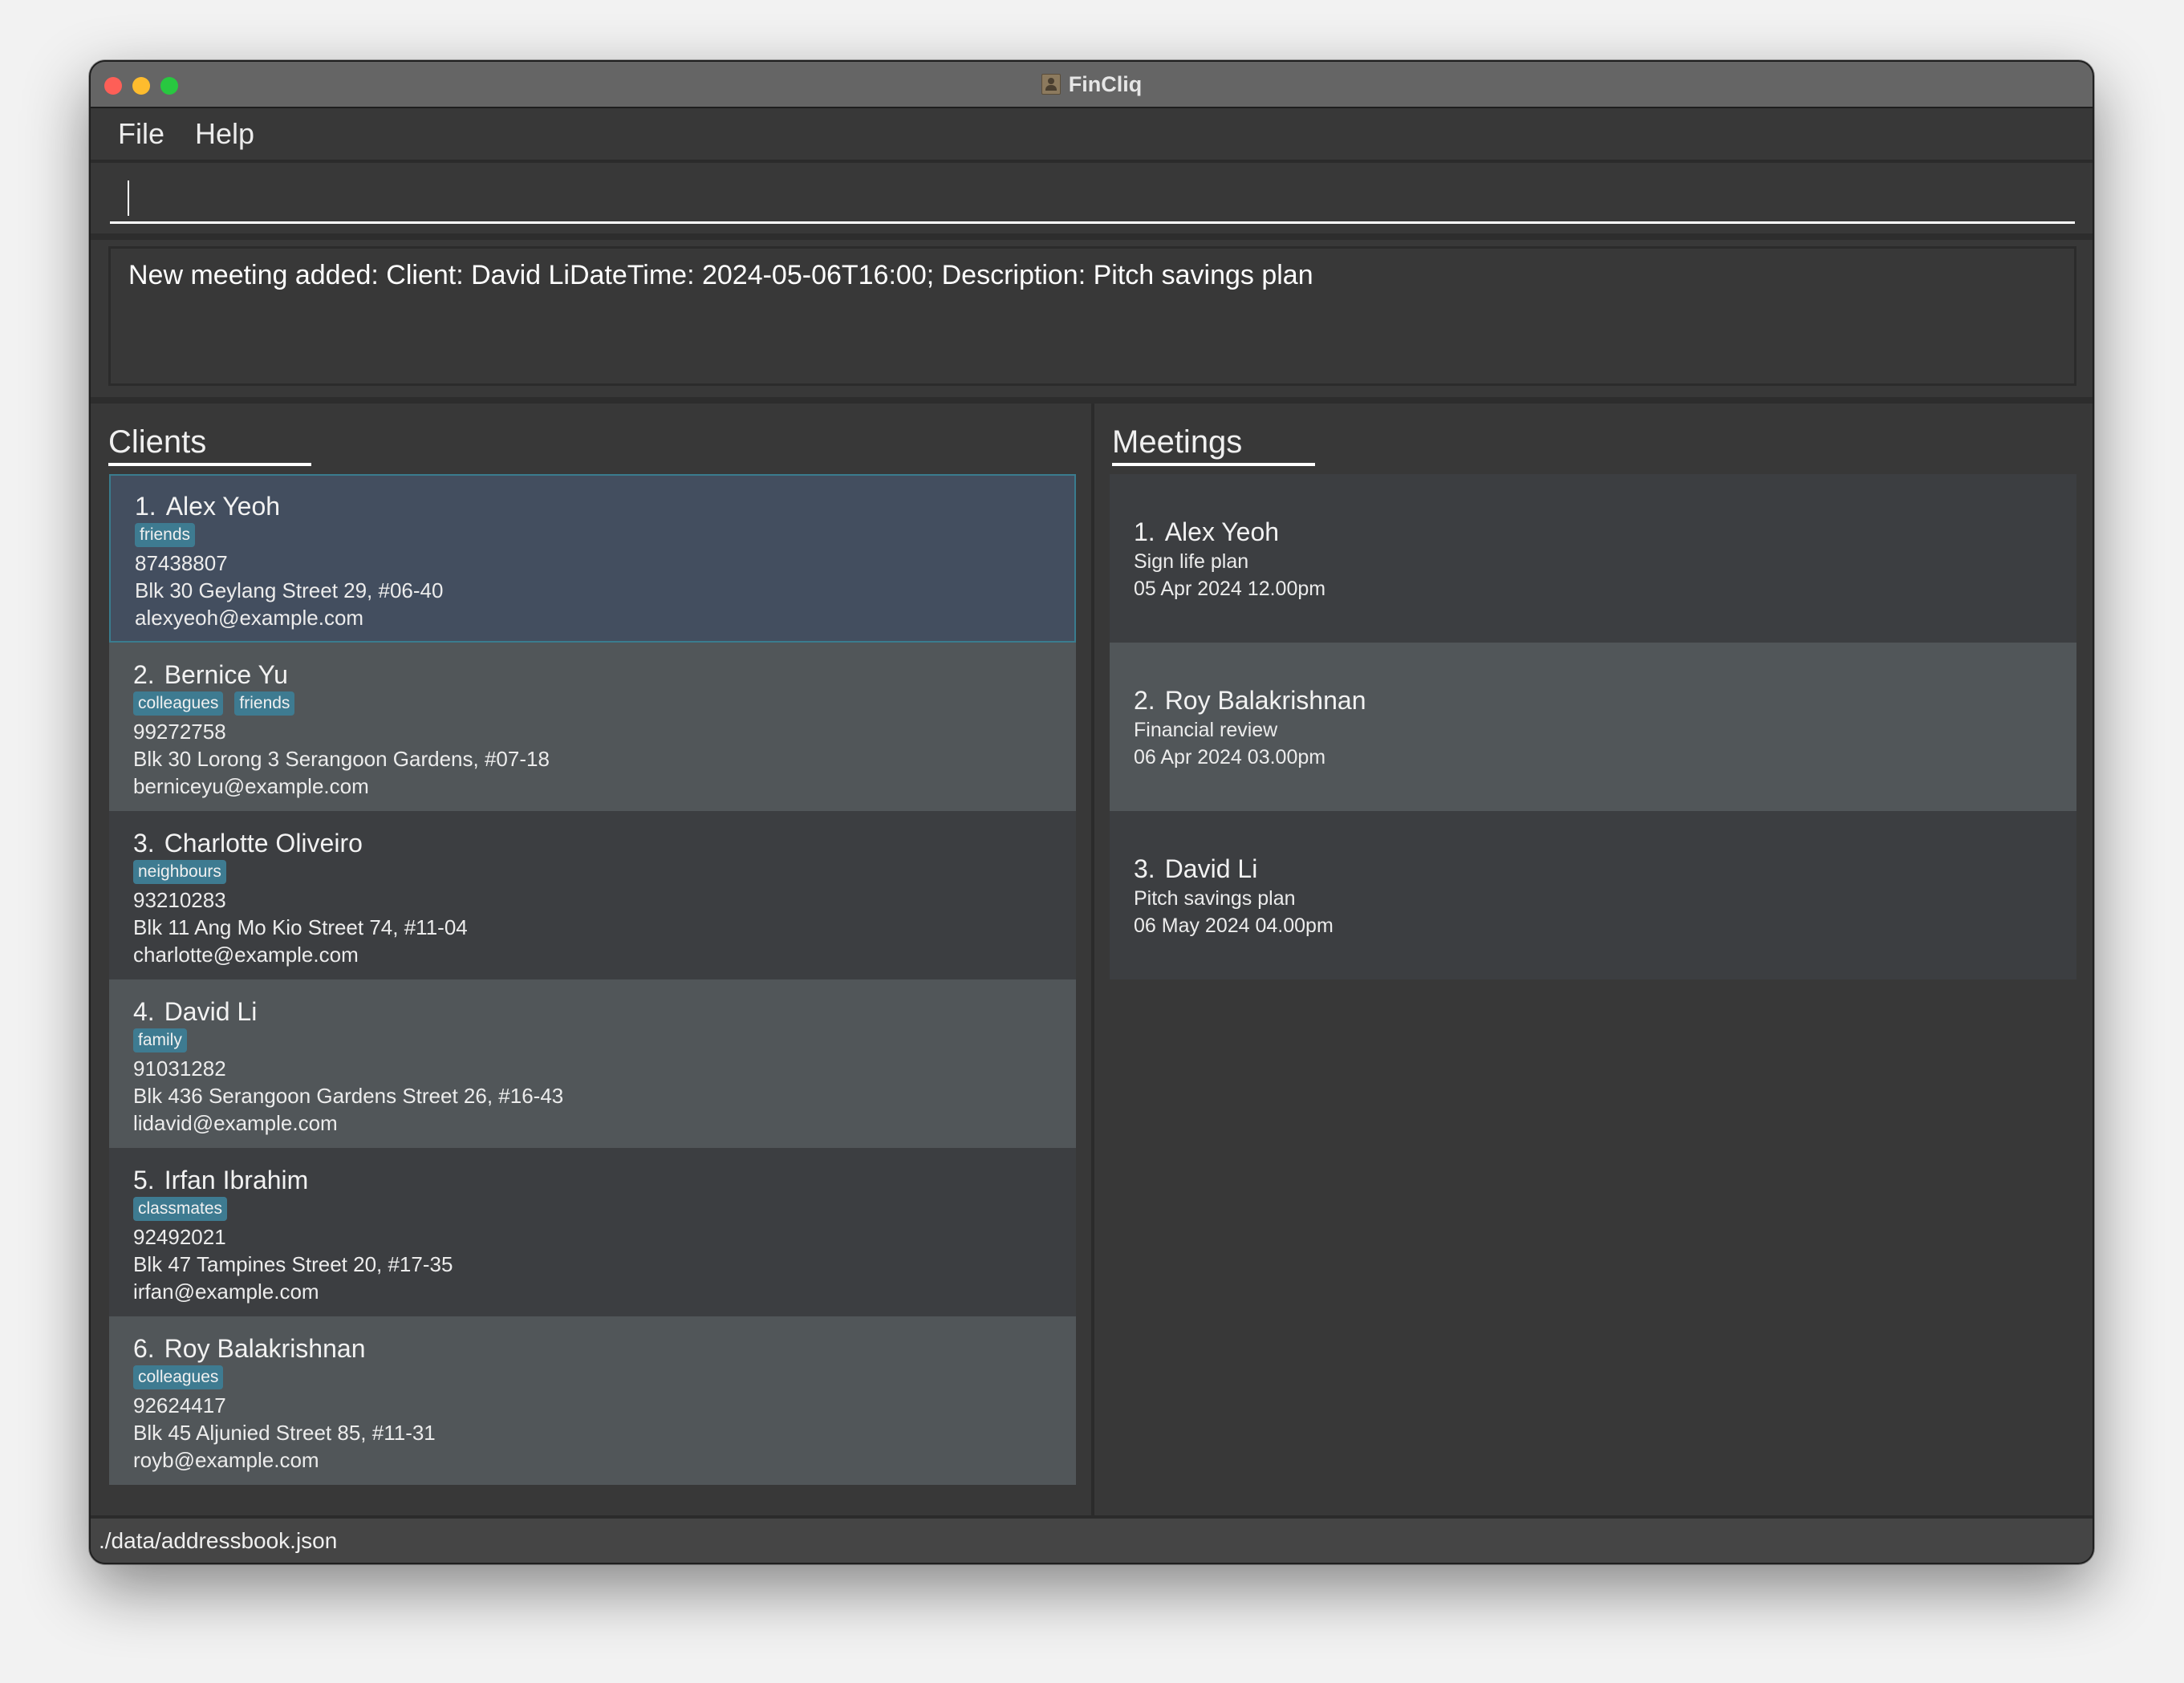 Image resolution: width=2184 pixels, height=1683 pixels. Describe the element at coordinates (1222, 531) in the screenshot. I see `meeting-client: Alex Yeoh` at that location.